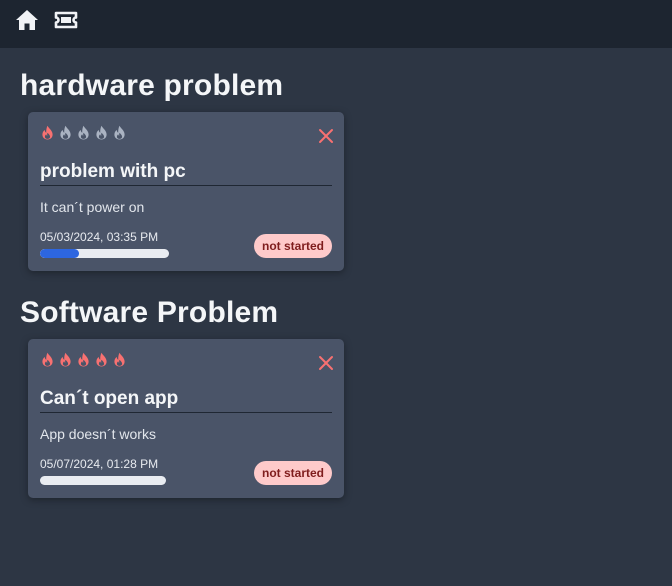 The height and width of the screenshot is (586, 672). Describe the element at coordinates (98, 434) in the screenshot. I see `ticket-description: App doesn´t works` at that location.